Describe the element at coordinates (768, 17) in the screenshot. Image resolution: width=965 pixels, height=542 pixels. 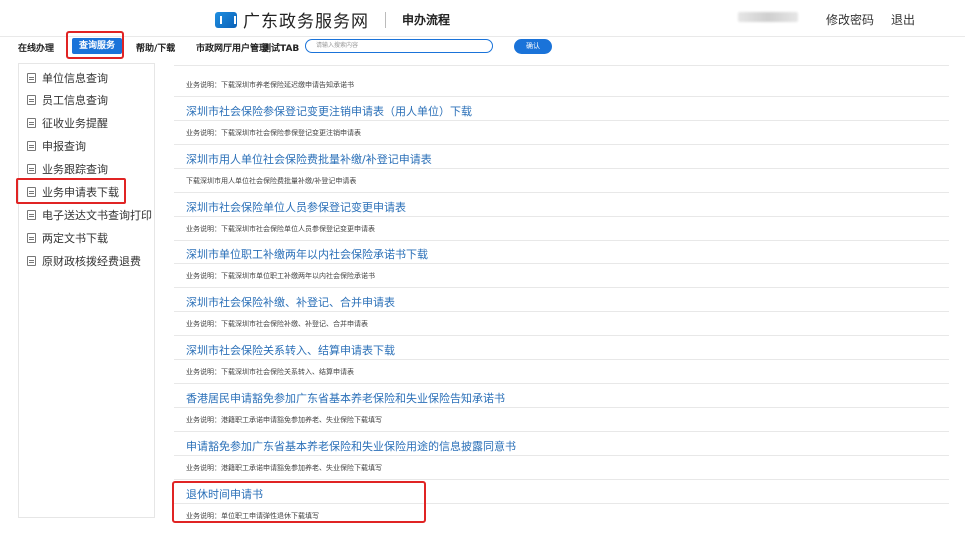
I see `user-name-blurred` at that location.